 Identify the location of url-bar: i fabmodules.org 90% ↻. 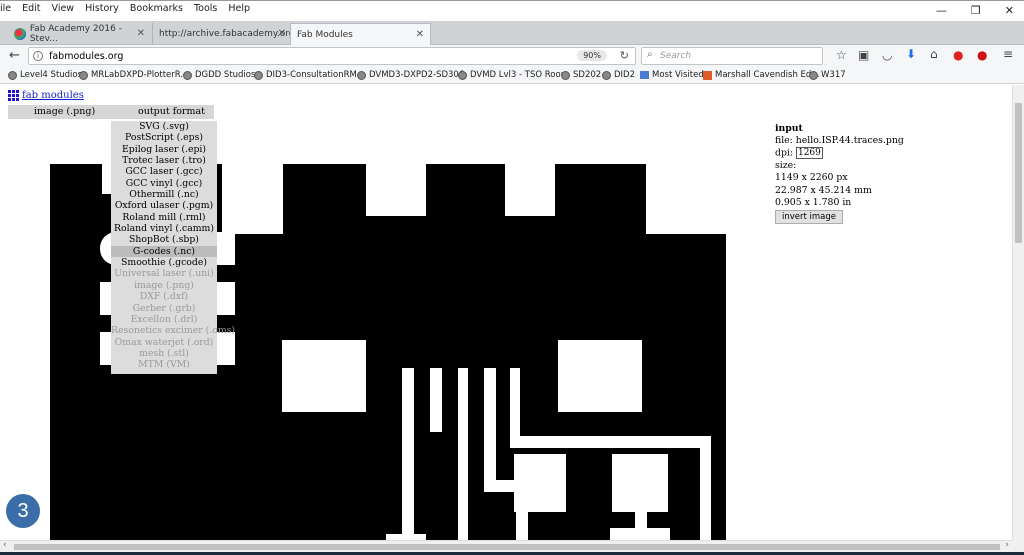
(332, 56).